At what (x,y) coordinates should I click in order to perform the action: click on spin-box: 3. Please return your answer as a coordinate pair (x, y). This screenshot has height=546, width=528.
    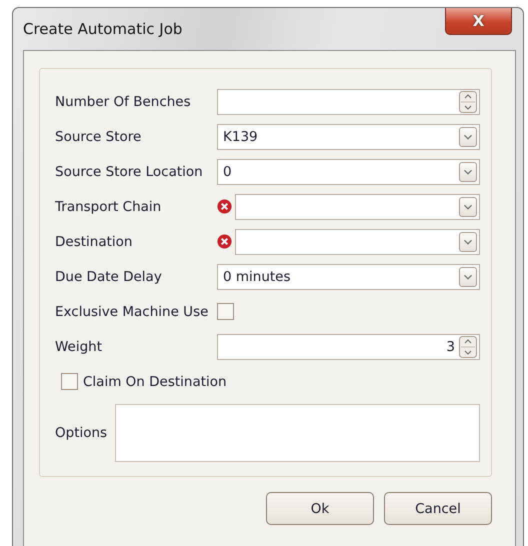
    Looking at the image, I should click on (348, 347).